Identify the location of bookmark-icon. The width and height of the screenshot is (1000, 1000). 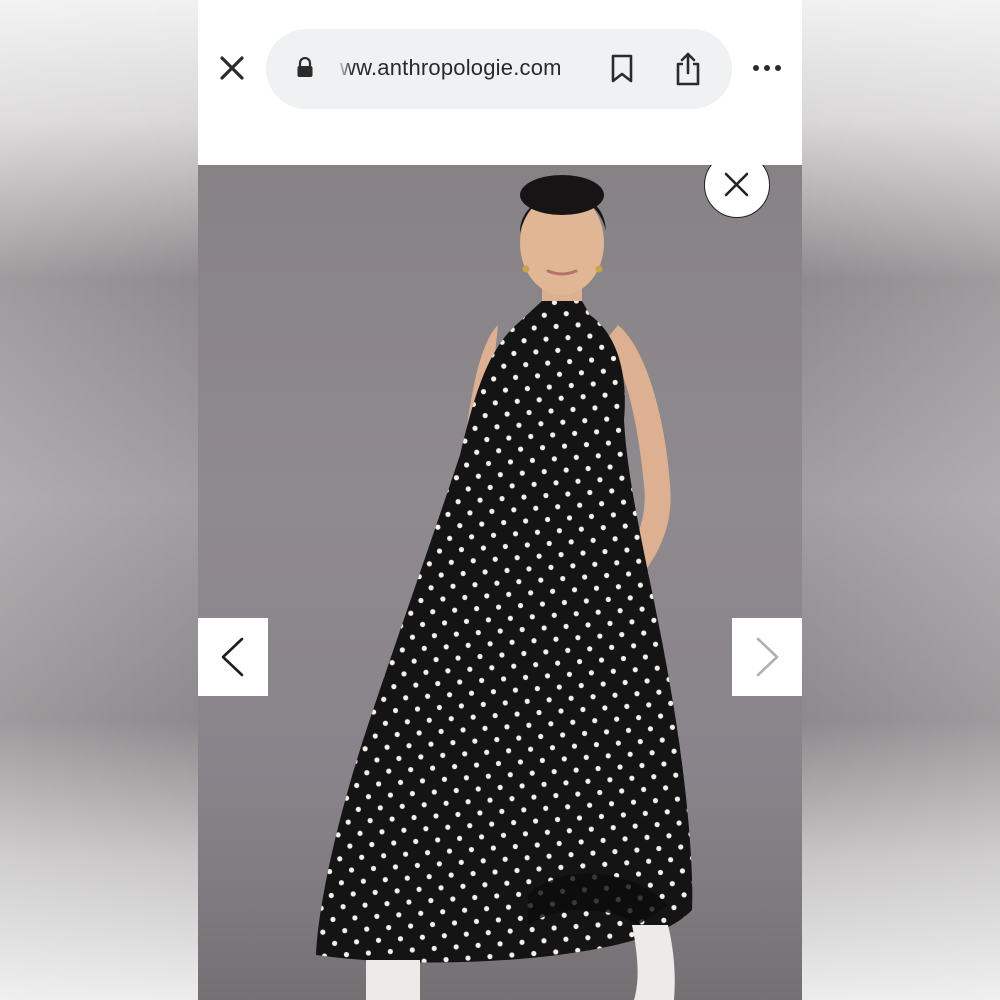
(622, 69).